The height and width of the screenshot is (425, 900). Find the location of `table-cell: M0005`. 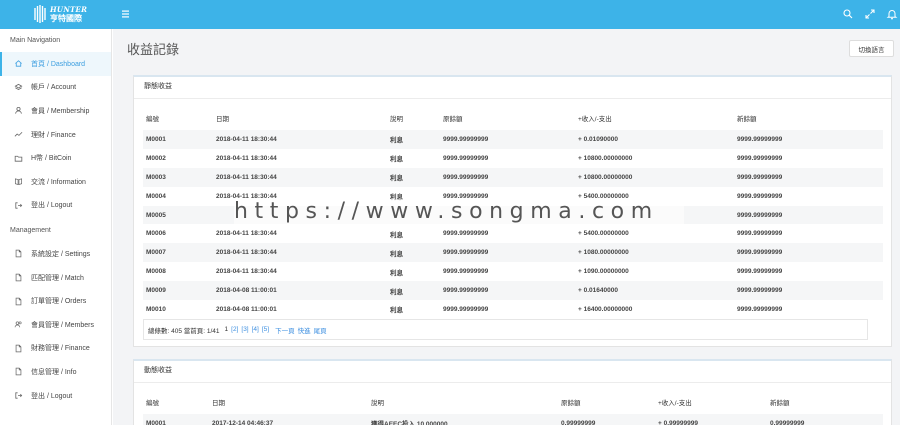

table-cell: M0005 is located at coordinates (178, 215).